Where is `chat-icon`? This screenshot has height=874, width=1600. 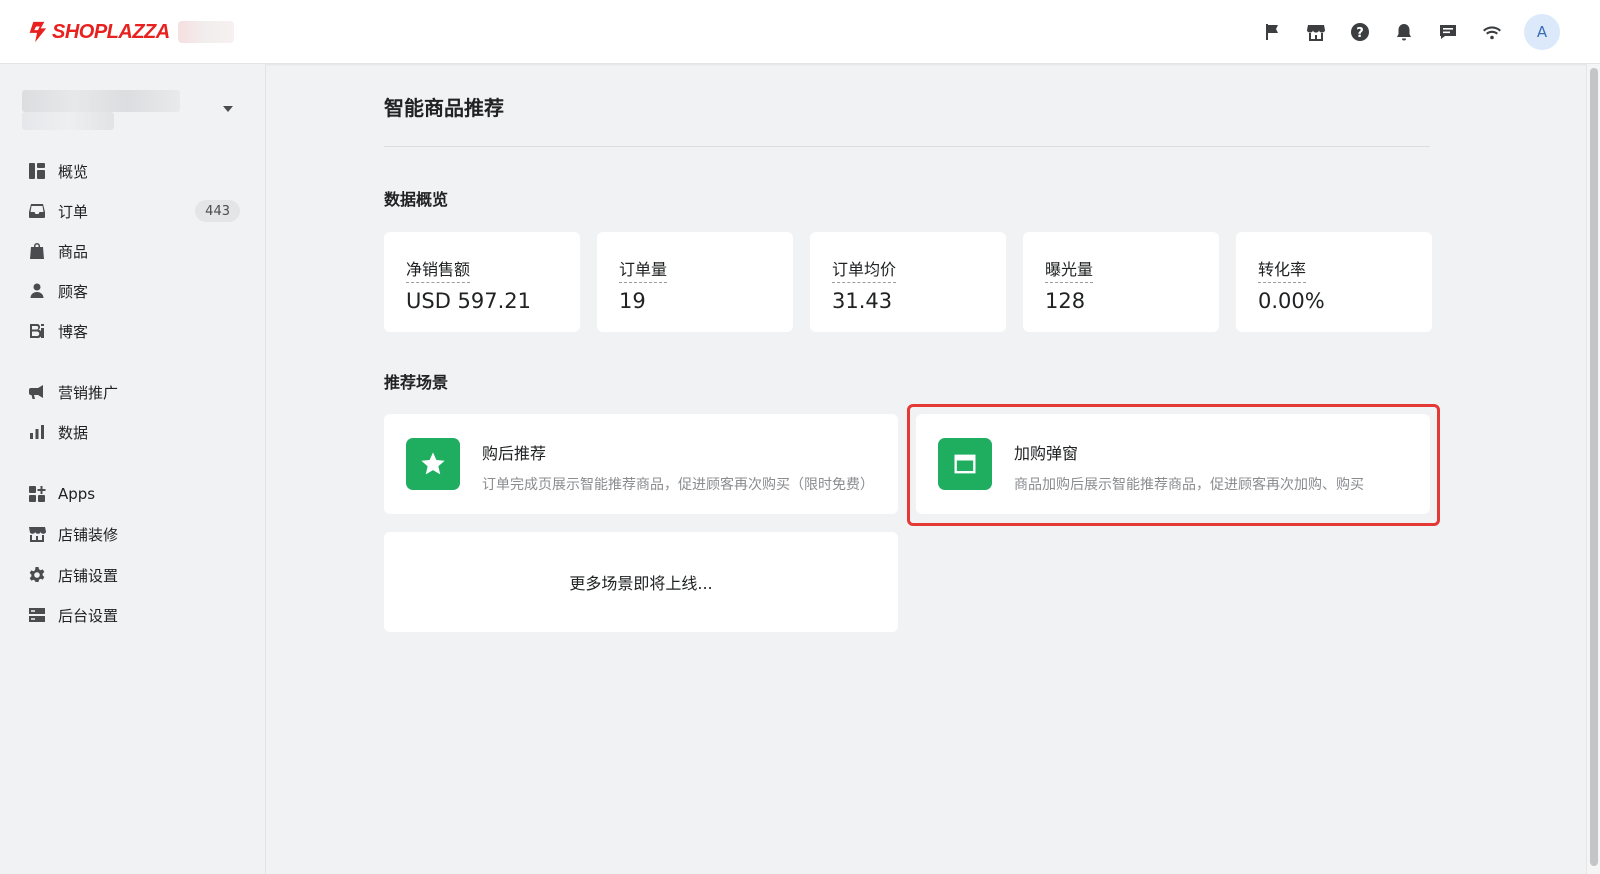 chat-icon is located at coordinates (1448, 32).